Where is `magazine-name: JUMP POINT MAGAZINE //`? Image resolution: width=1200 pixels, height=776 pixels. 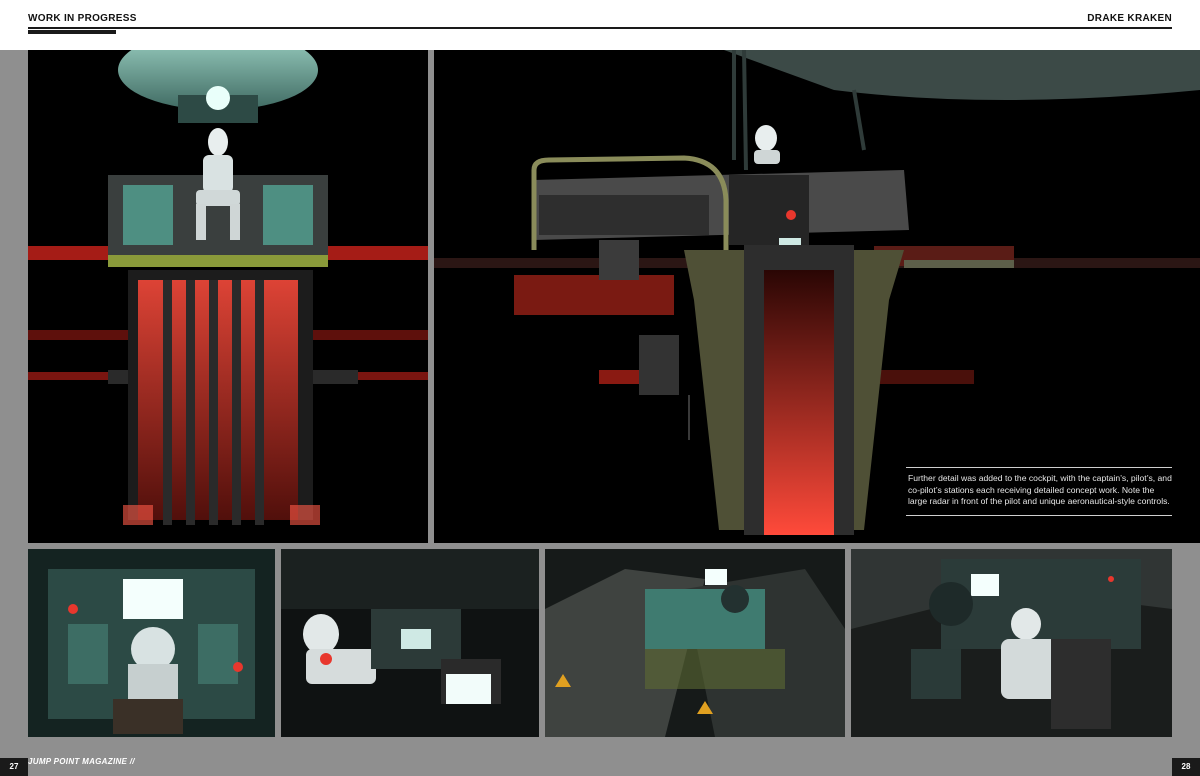
magazine-name: JUMP POINT MAGAZINE // is located at coordinates (81, 761).